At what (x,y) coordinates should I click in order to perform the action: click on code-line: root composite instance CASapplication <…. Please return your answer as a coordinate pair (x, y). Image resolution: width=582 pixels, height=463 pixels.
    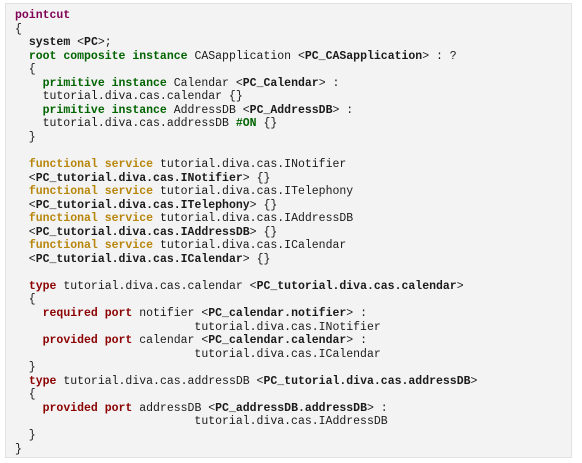
    Looking at the image, I should click on (246, 57).